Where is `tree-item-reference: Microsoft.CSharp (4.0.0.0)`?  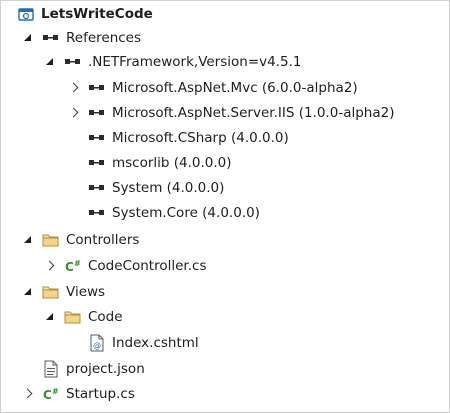 tree-item-reference: Microsoft.CSharp (4.0.0.0) is located at coordinates (178, 138).